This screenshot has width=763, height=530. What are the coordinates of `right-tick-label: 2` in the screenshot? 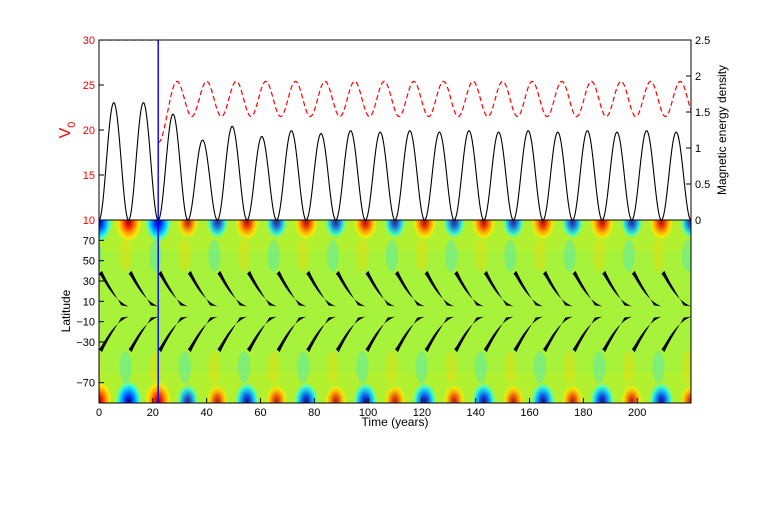 It's located at (698, 77).